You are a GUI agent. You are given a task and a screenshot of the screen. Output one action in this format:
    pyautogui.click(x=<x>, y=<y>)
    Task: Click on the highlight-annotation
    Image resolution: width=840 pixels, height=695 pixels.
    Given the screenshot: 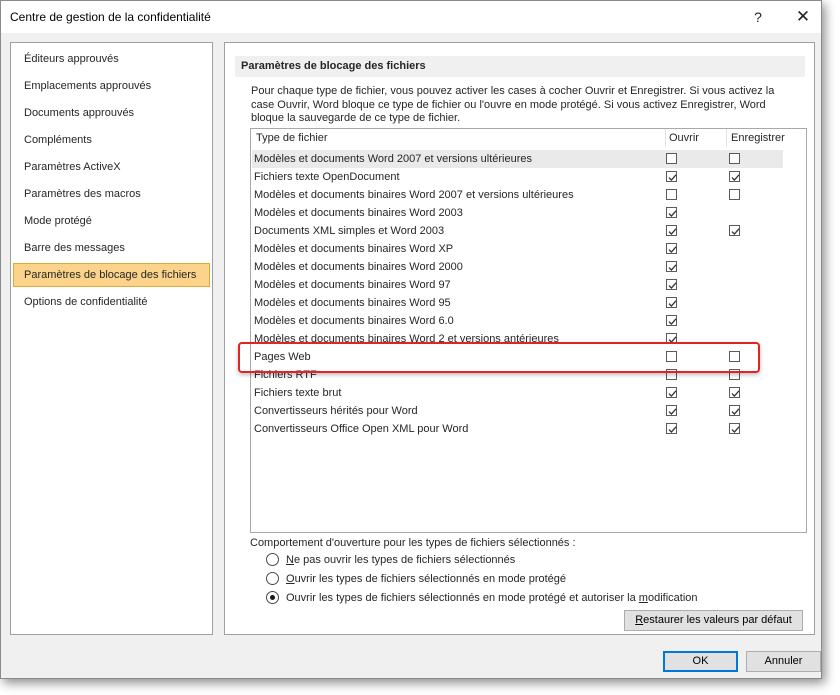 What is the action you would take?
    pyautogui.click(x=499, y=357)
    